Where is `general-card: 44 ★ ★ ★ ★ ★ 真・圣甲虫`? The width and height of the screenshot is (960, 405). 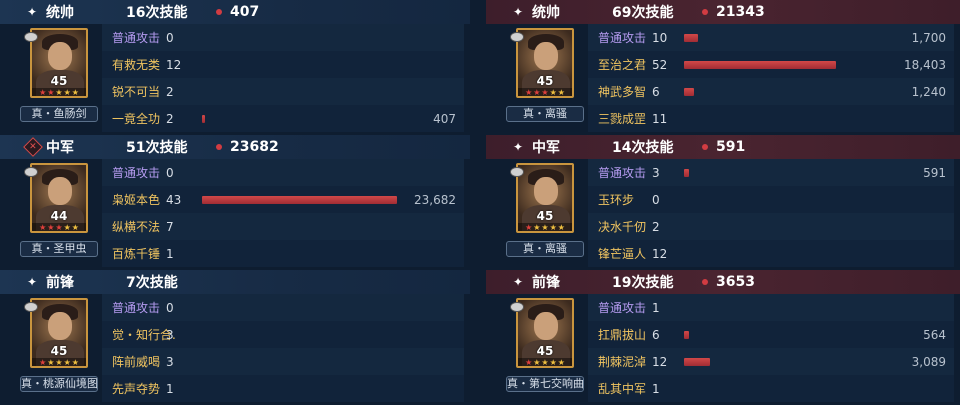
general-card: 44 ★ ★ ★ ★ ★ 真・圣甲虫 is located at coordinates (59, 213).